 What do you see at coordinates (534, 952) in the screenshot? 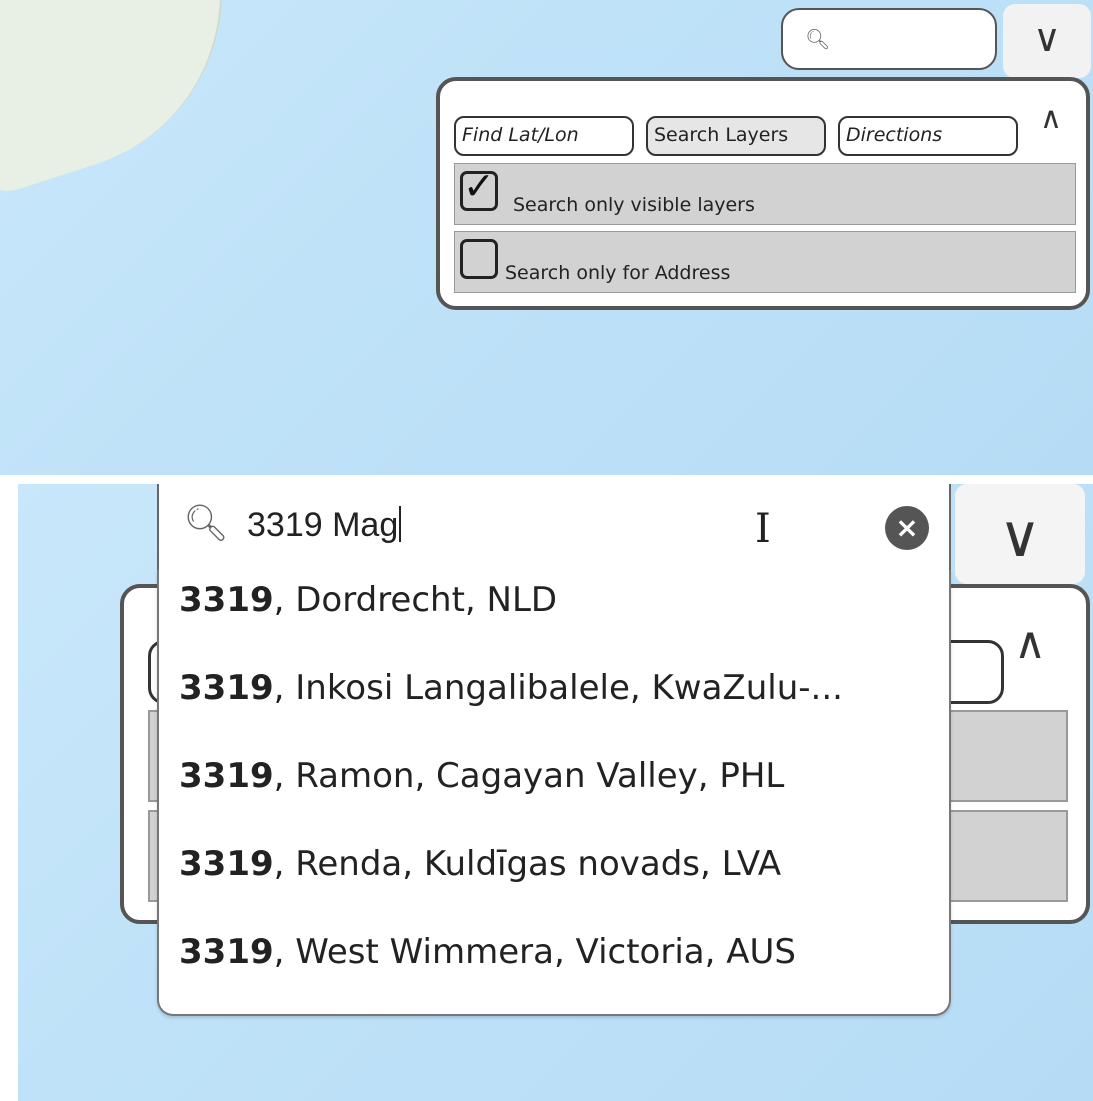
I see `suggestion-rest: , West Wimmera, Victoria, AUS` at bounding box center [534, 952].